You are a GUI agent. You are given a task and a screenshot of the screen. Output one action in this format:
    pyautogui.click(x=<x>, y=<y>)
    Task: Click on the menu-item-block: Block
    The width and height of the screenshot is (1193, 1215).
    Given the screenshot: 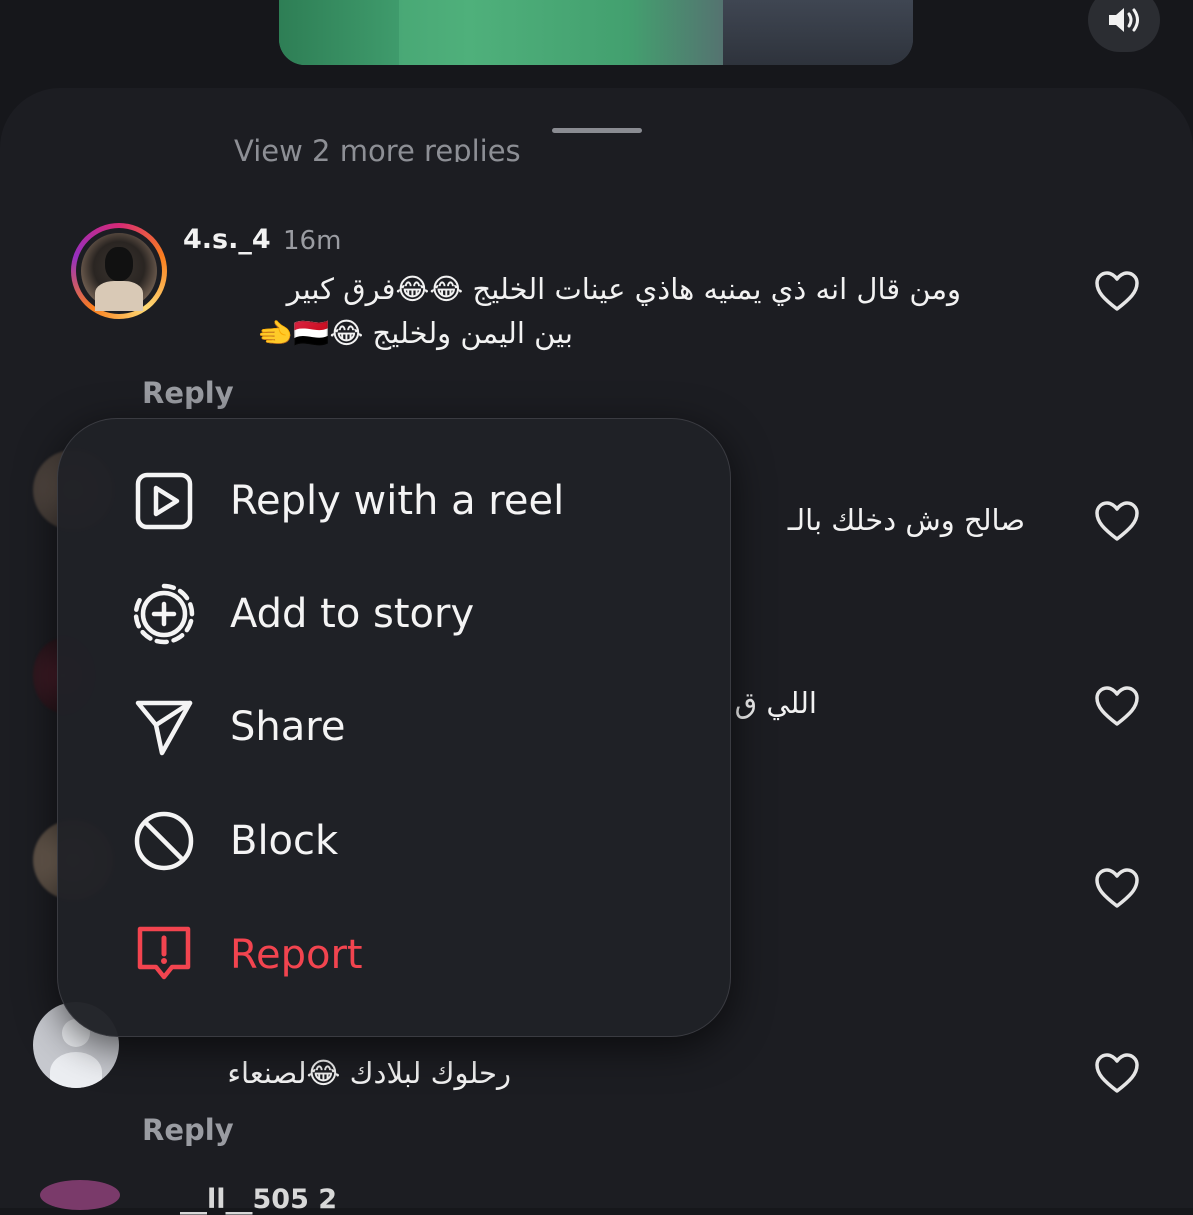 What is the action you would take?
    pyautogui.click(x=412, y=841)
    